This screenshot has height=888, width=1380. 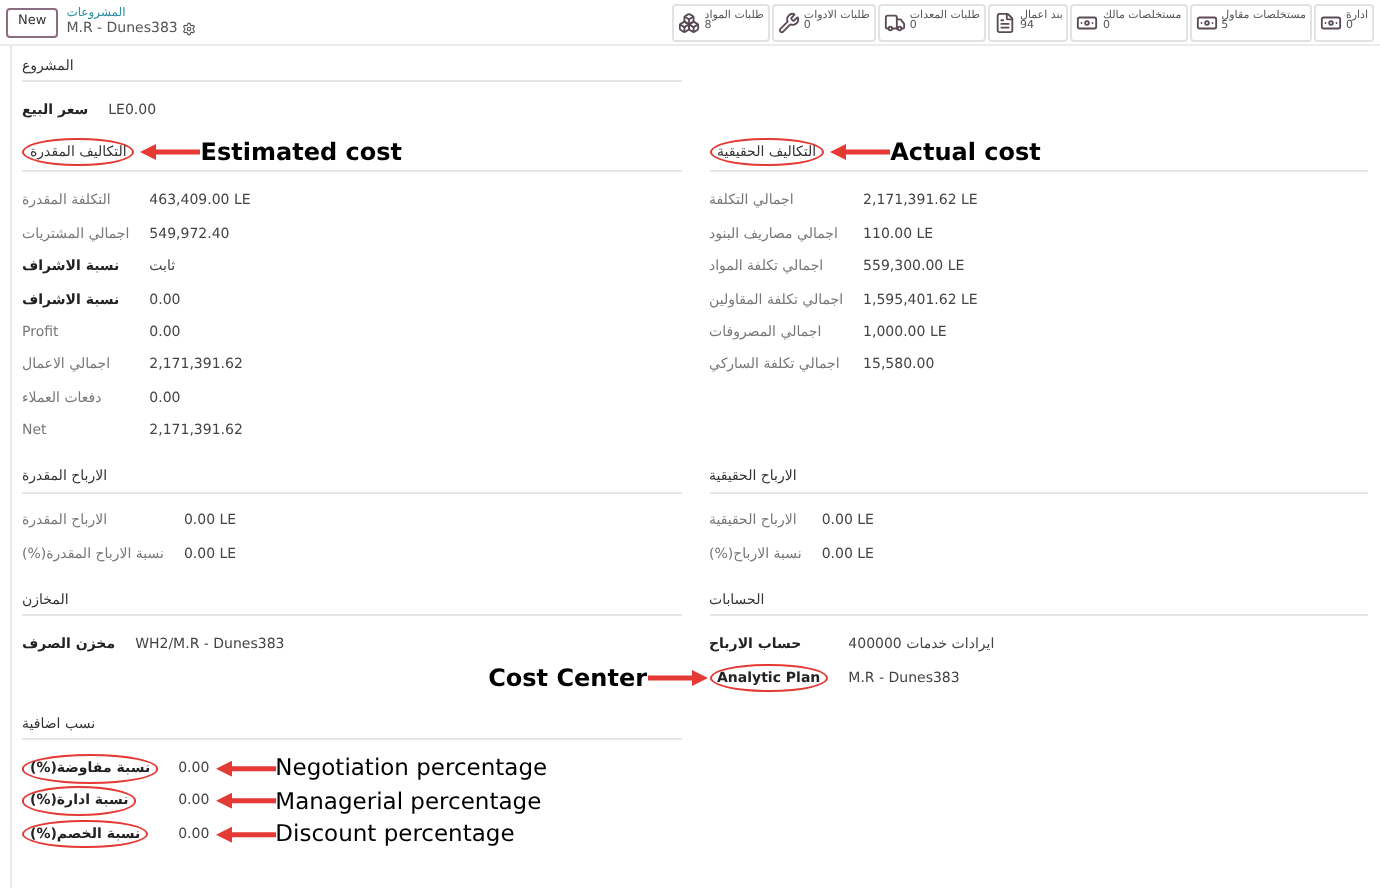 I want to click on annotation-text: Discount percentage, so click(x=395, y=833).